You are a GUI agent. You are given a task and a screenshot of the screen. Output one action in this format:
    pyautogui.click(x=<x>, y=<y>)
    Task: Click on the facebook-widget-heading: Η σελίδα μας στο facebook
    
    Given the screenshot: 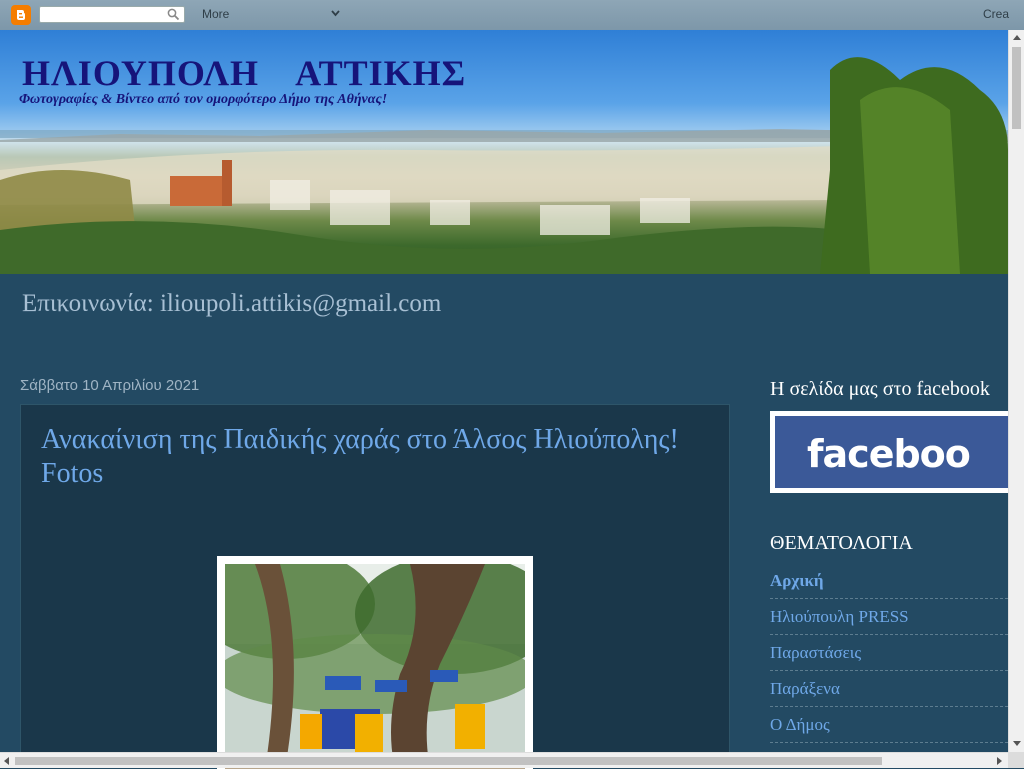 What is the action you would take?
    pyautogui.click(x=880, y=389)
    